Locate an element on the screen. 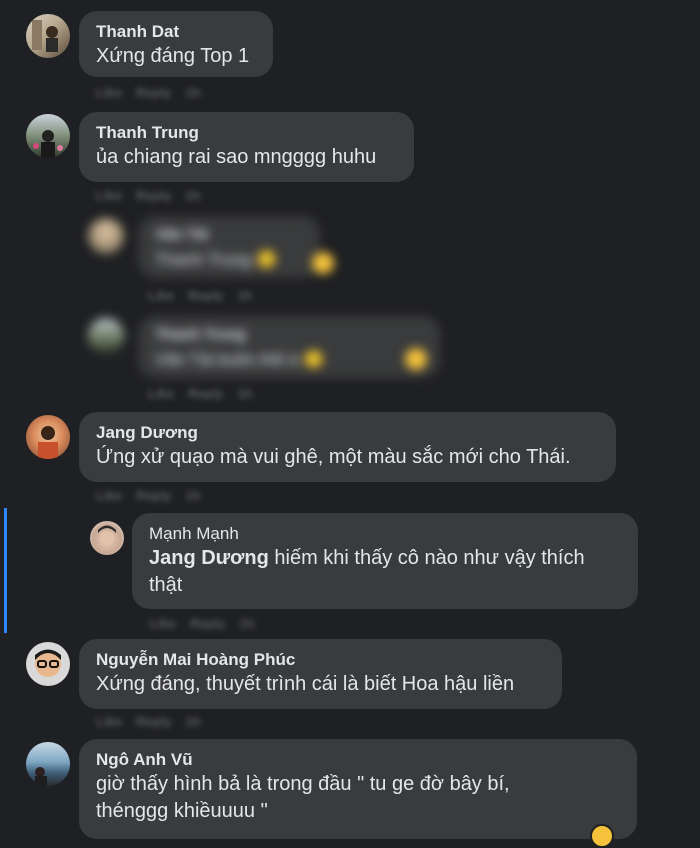 The width and height of the screenshot is (700, 848). reaction-haha-icon is located at coordinates (602, 836).